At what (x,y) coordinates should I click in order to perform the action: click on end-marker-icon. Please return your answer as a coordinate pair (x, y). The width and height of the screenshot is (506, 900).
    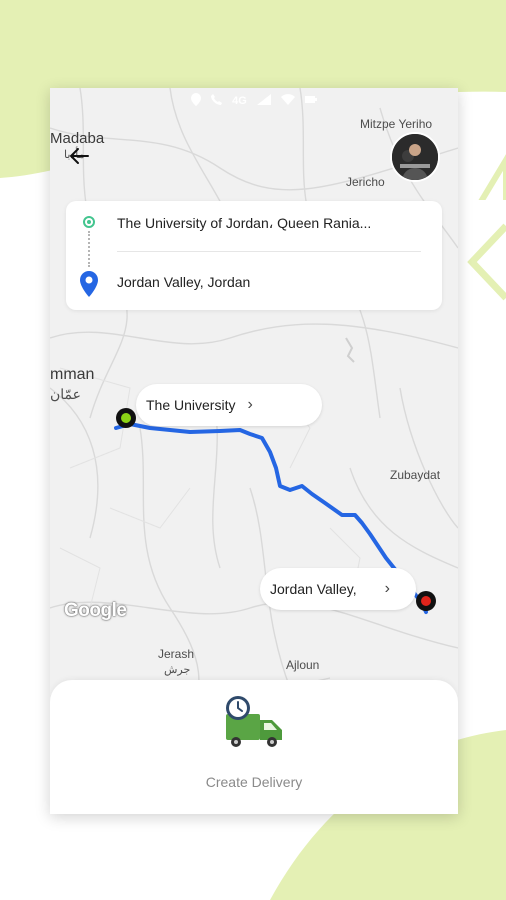
    Looking at the image, I should click on (426, 601).